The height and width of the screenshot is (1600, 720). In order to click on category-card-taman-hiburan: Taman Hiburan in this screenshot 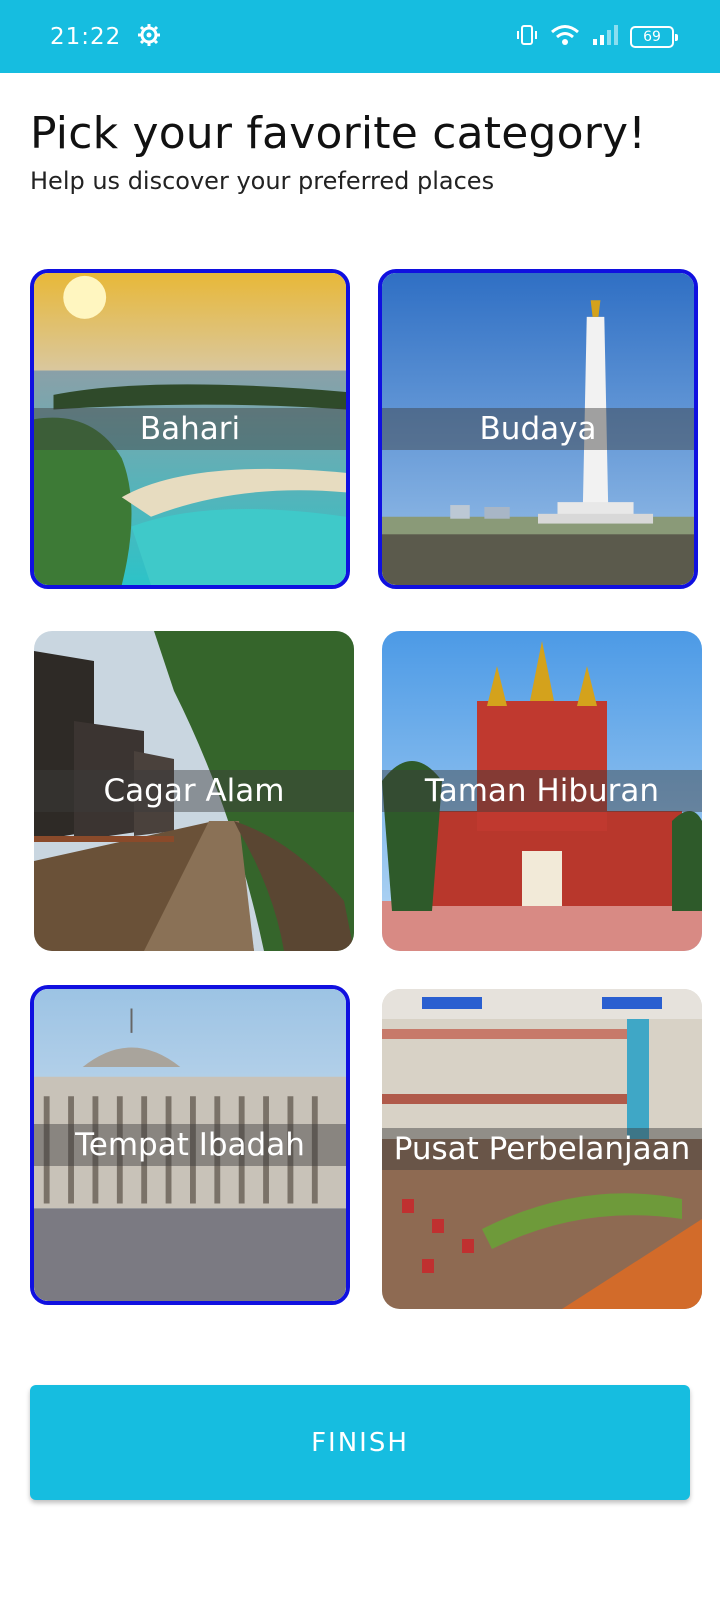, I will do `click(542, 791)`.